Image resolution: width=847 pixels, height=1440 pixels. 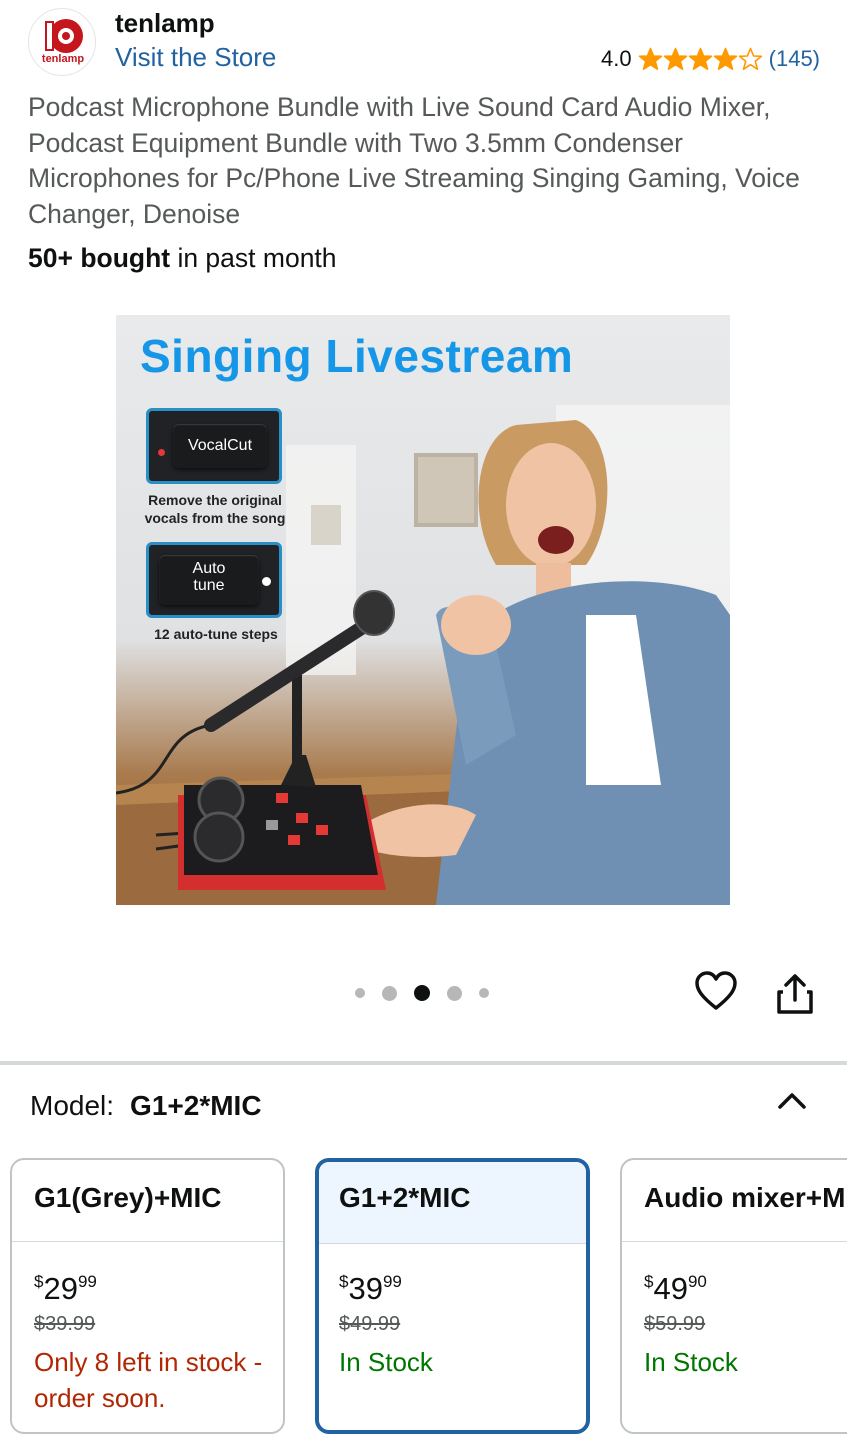 What do you see at coordinates (64, 36) in the screenshot?
I see `tenlamp-logo-icon` at bounding box center [64, 36].